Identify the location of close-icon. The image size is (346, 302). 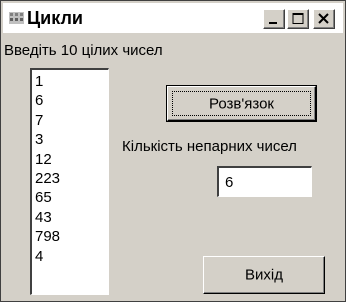
(323, 18).